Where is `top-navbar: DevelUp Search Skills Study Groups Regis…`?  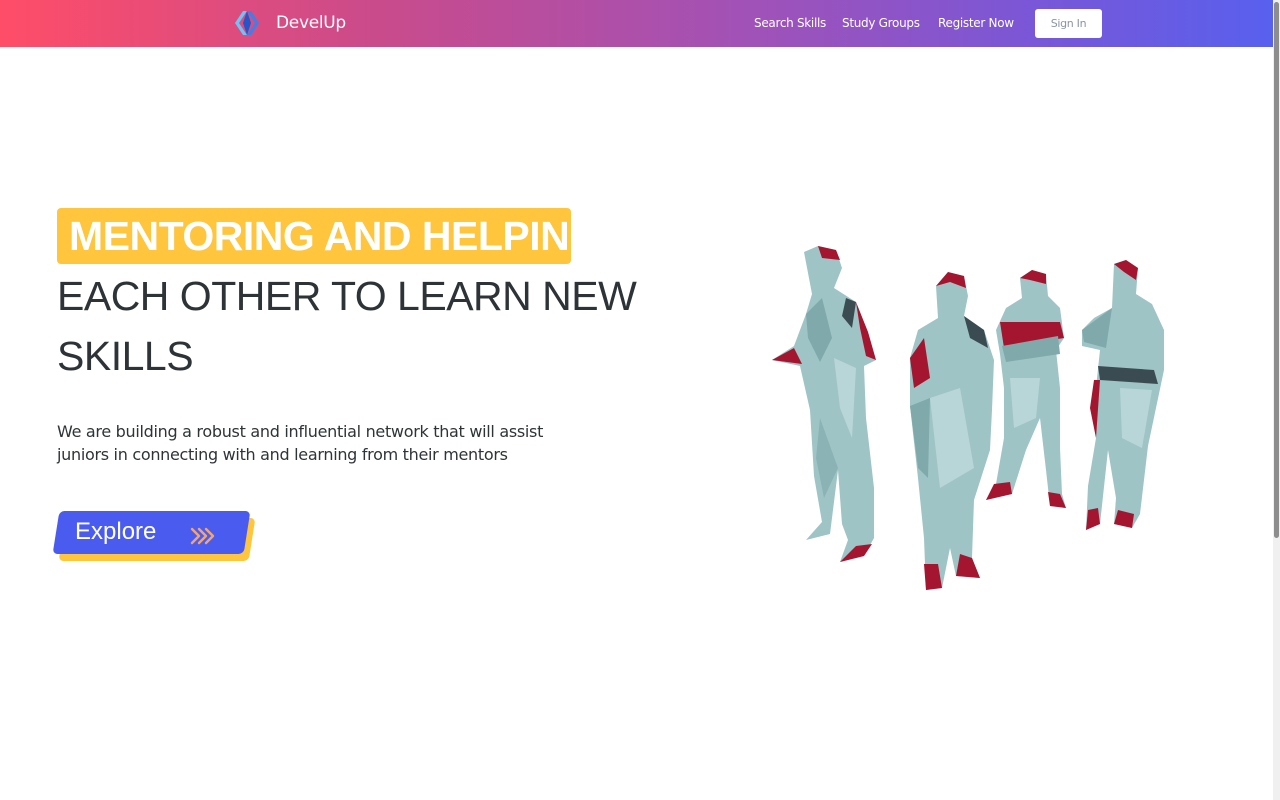
top-navbar: DevelUp Search Skills Study Groups Regis… is located at coordinates (636, 23).